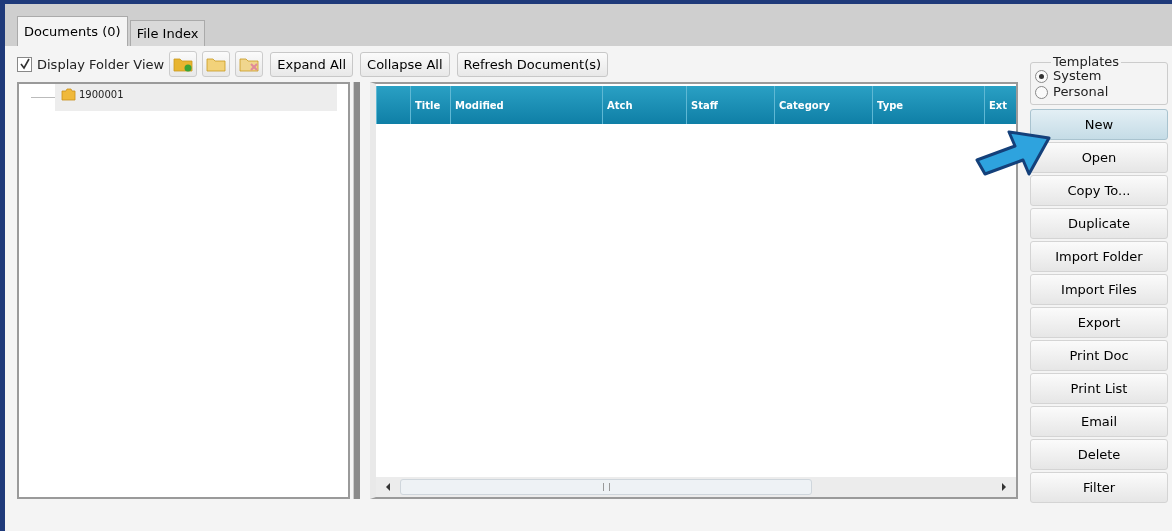 Image resolution: width=1172 pixels, height=531 pixels. Describe the element at coordinates (196, 97) in the screenshot. I see `tree-item: 1900001` at that location.